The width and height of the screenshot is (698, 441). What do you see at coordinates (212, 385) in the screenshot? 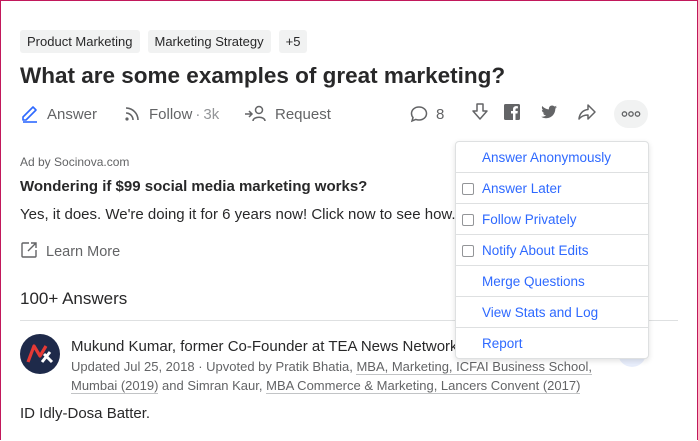
I see `answer-meta-mid: and Simran Kaur,` at bounding box center [212, 385].